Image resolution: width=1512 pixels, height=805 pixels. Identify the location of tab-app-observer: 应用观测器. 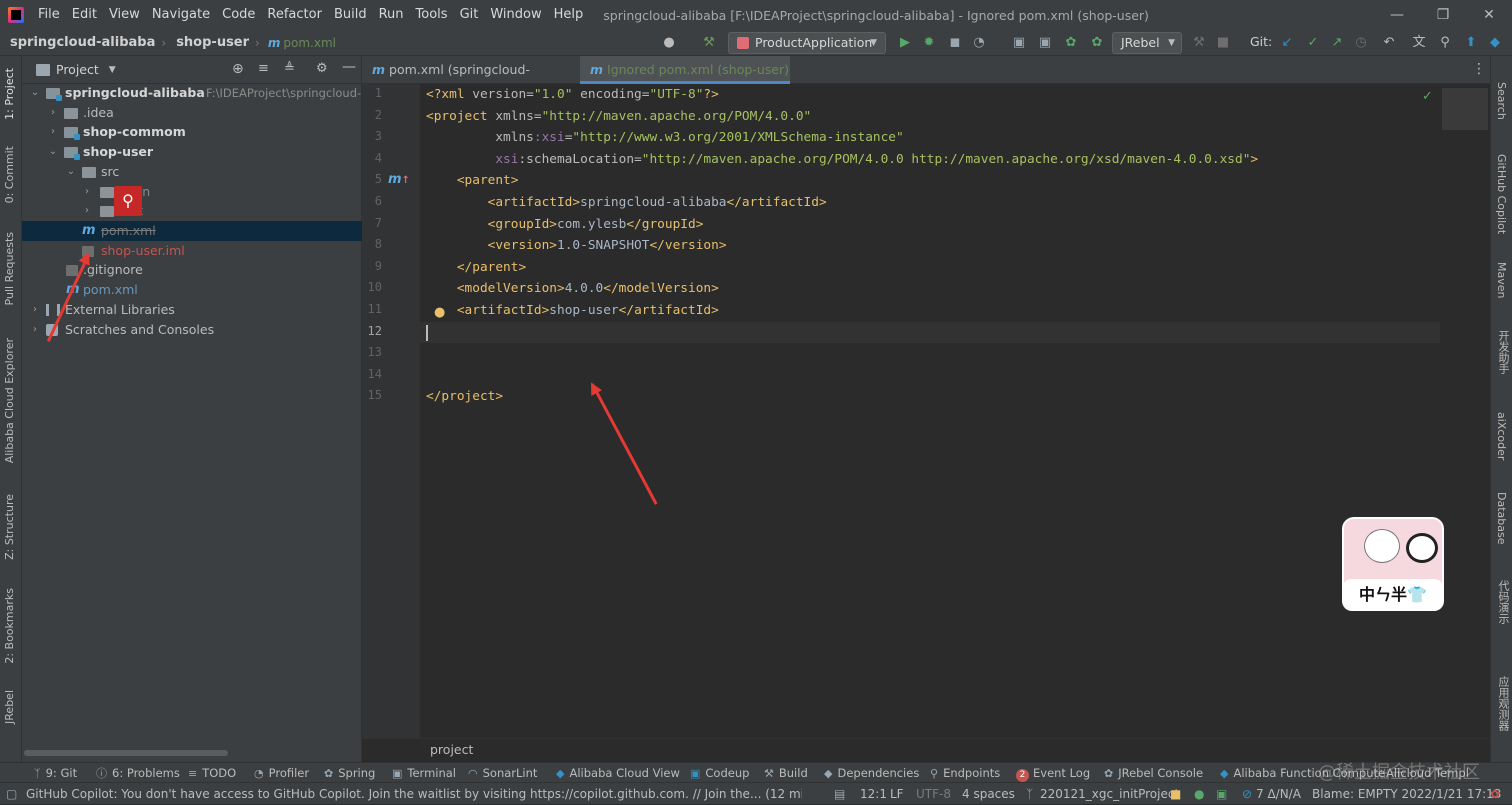
(1503, 703).